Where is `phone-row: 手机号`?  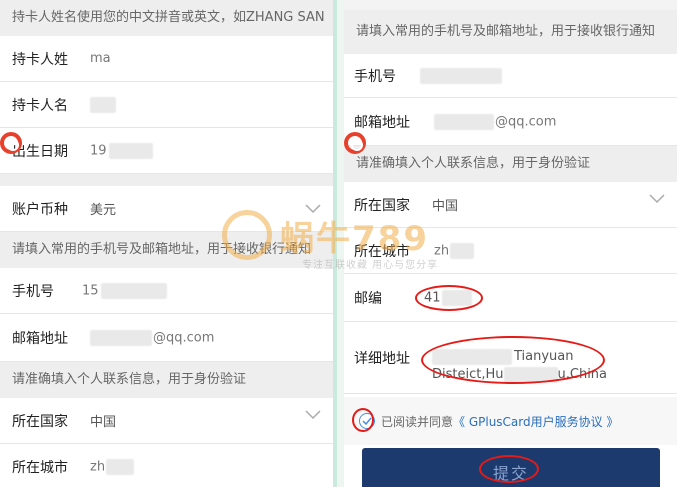 phone-row: 手机号 is located at coordinates (510, 76).